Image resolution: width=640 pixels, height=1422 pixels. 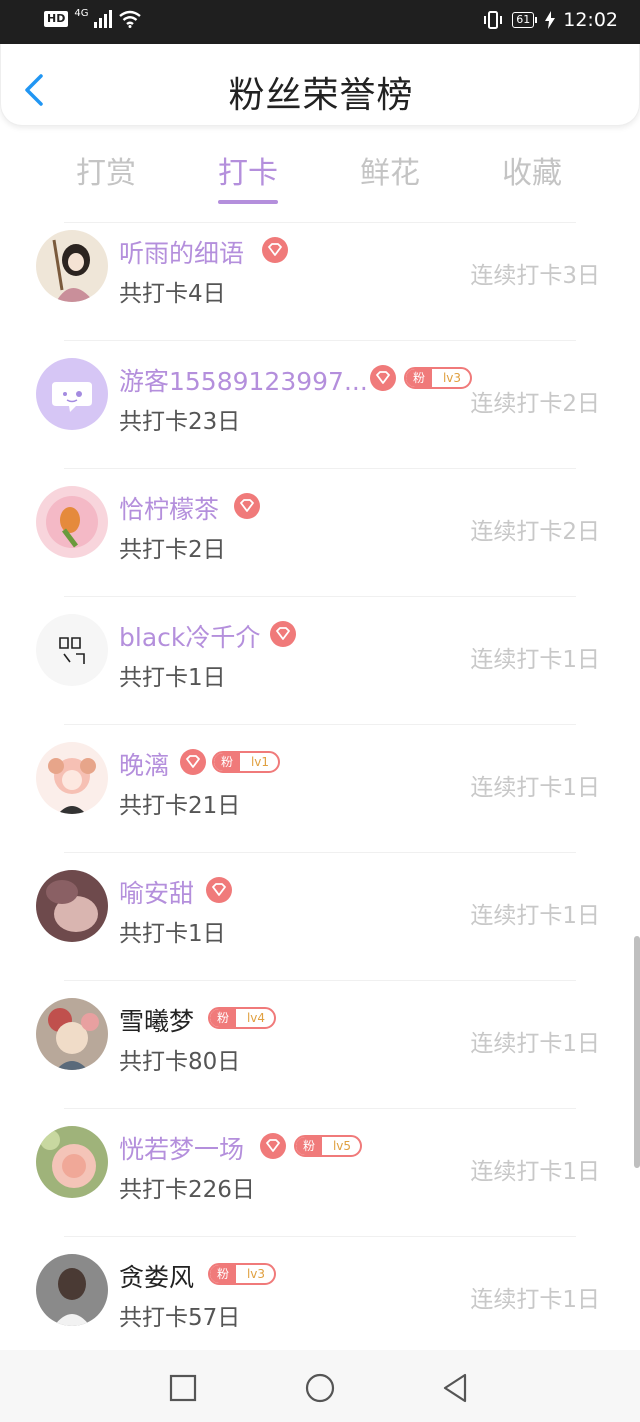 I want to click on tab-label: 收藏, so click(x=532, y=173).